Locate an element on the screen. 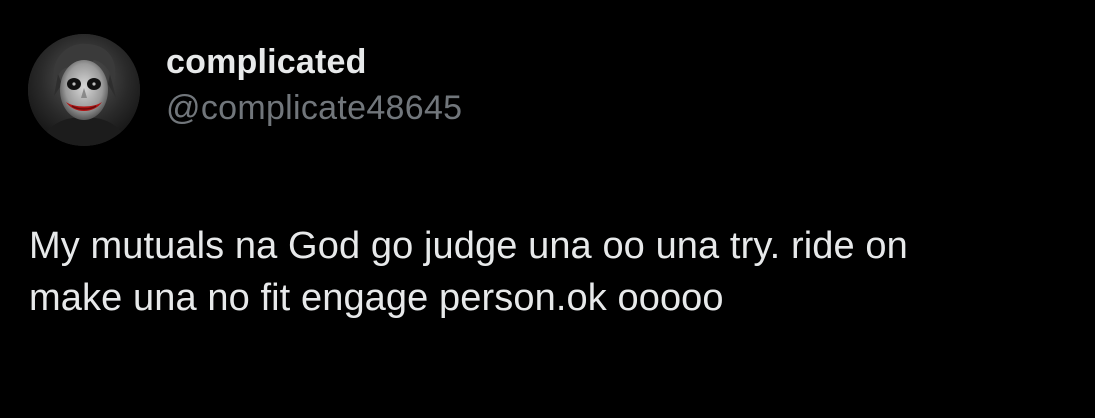 The image size is (1095, 418). tweet-text-line-2: make una no fit engage person.ok ooooo is located at coordinates (376, 298).